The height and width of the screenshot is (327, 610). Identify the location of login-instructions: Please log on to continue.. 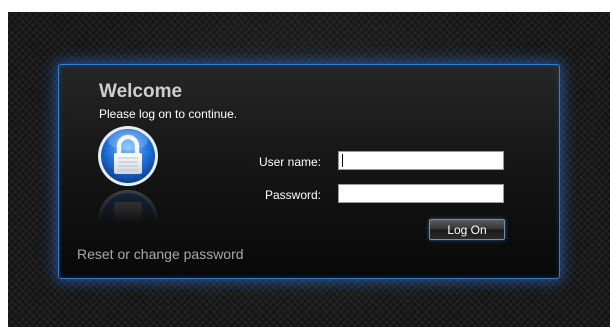
(168, 114).